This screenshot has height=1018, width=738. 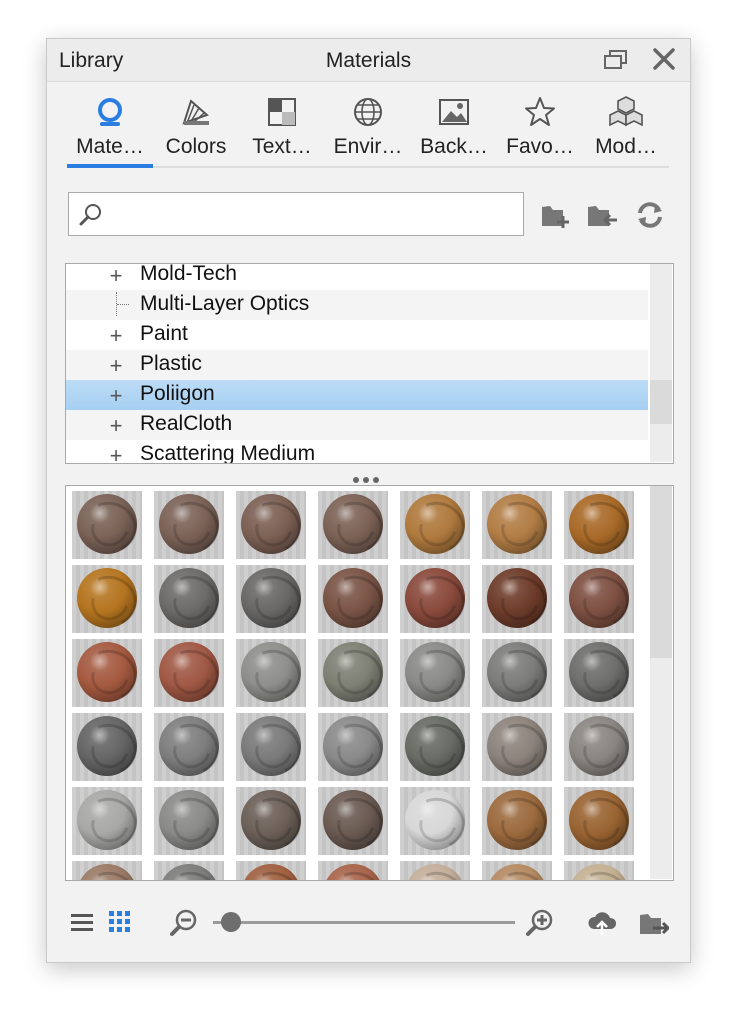 I want to click on zoom-slider-handle, so click(x=231, y=922).